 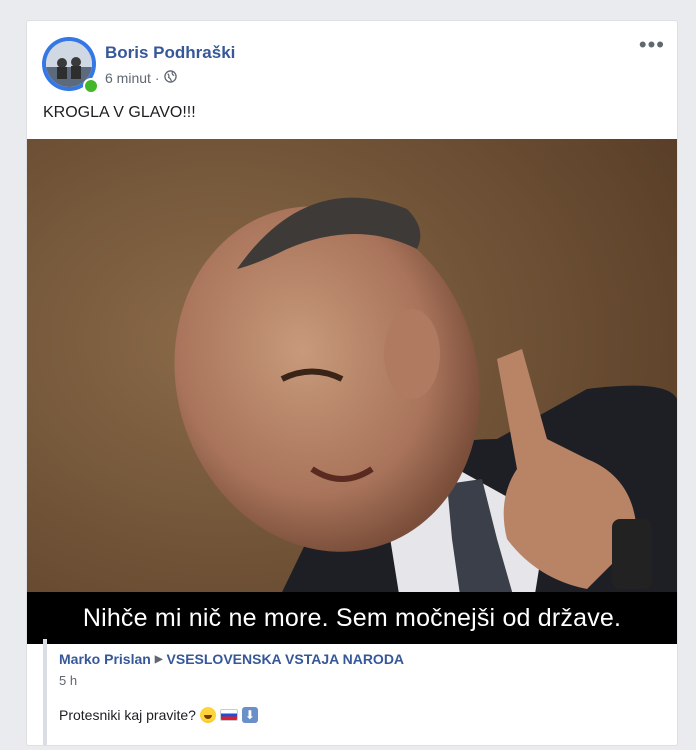 What do you see at coordinates (228, 715) in the screenshot?
I see `slovenia-flag-icon` at bounding box center [228, 715].